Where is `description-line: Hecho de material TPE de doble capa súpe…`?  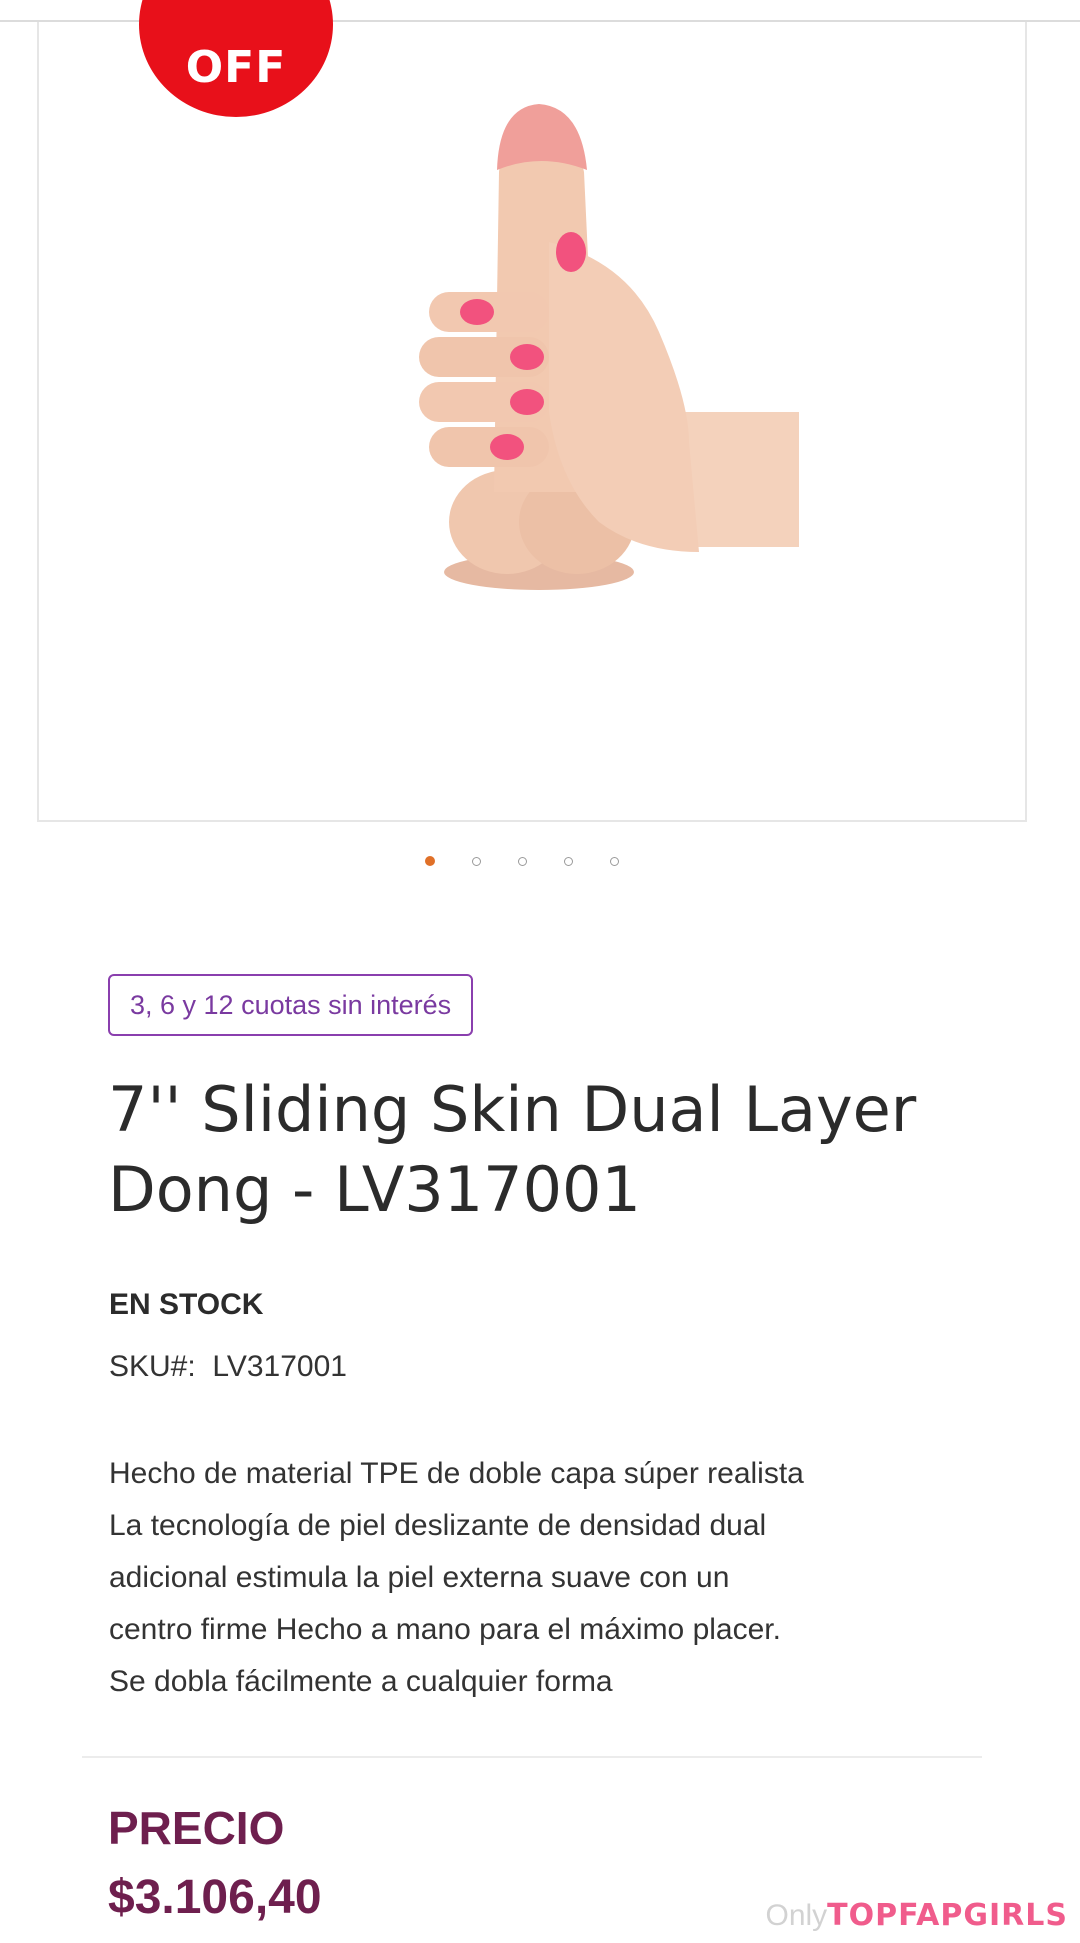 description-line: Hecho de material TPE de doble capa súpe… is located at coordinates (456, 1473).